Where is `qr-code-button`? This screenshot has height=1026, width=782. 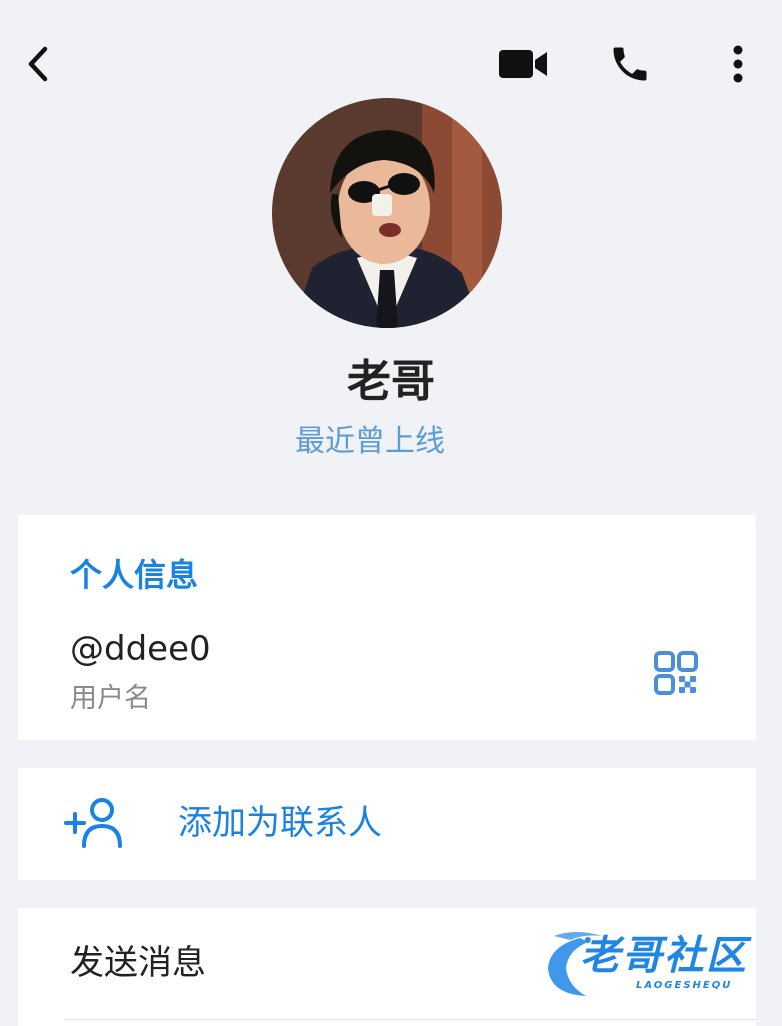
qr-code-button is located at coordinates (676, 673).